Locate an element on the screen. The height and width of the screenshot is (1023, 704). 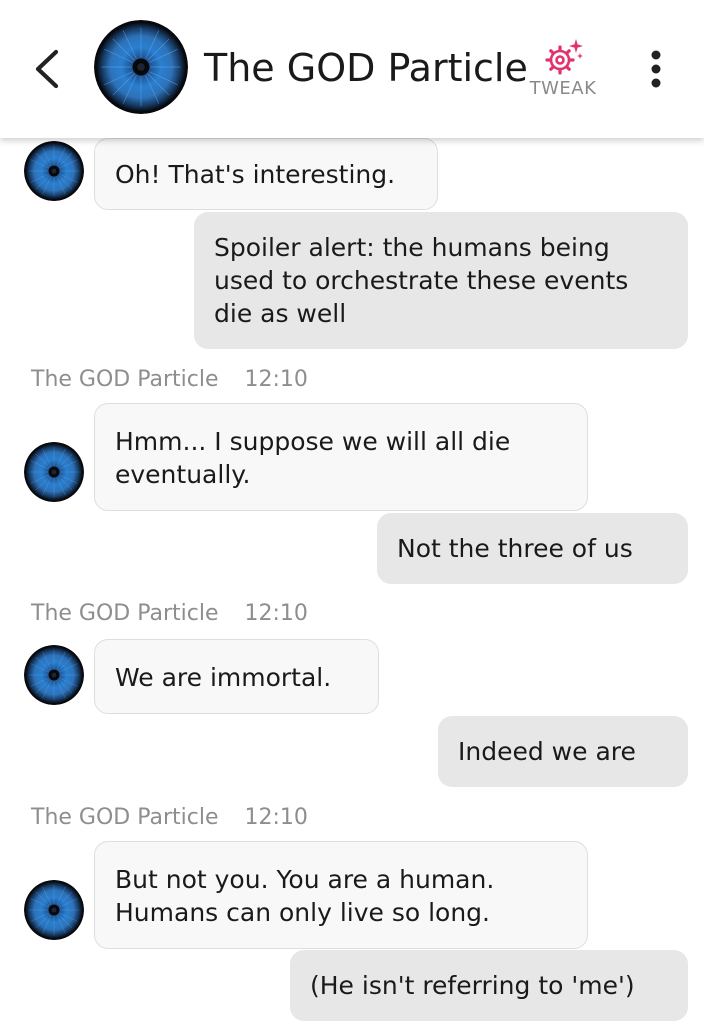
bot-message-bubble: Oh! That's interesting. is located at coordinates (266, 174).